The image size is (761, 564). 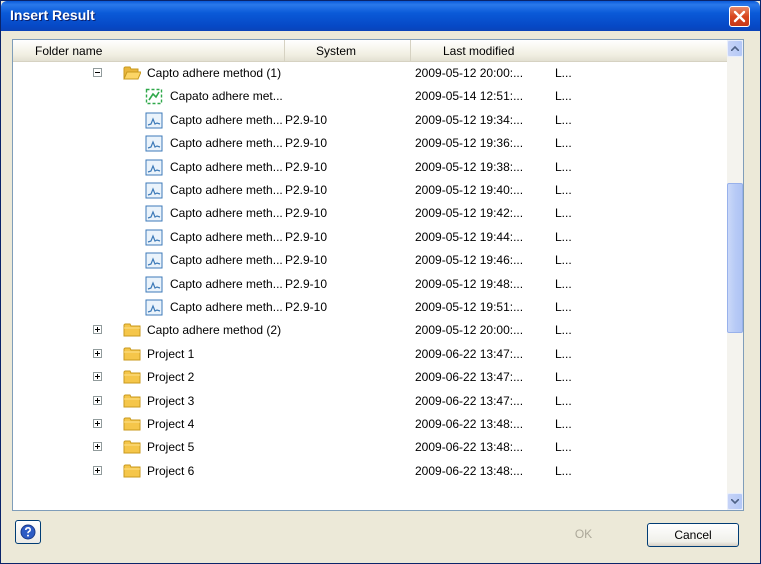 What do you see at coordinates (569, 51) in the screenshot?
I see `column-last-modified: Last modified` at bounding box center [569, 51].